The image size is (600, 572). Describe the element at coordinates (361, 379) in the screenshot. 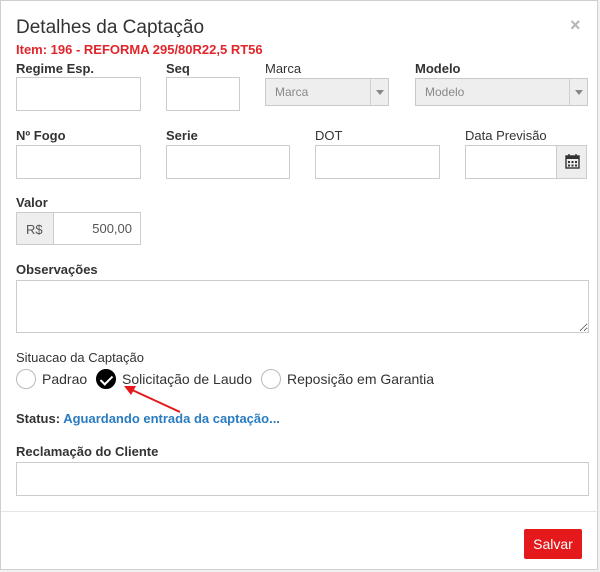

I see `radio-reposicao-garantia-label: Reposição em Garantia` at that location.